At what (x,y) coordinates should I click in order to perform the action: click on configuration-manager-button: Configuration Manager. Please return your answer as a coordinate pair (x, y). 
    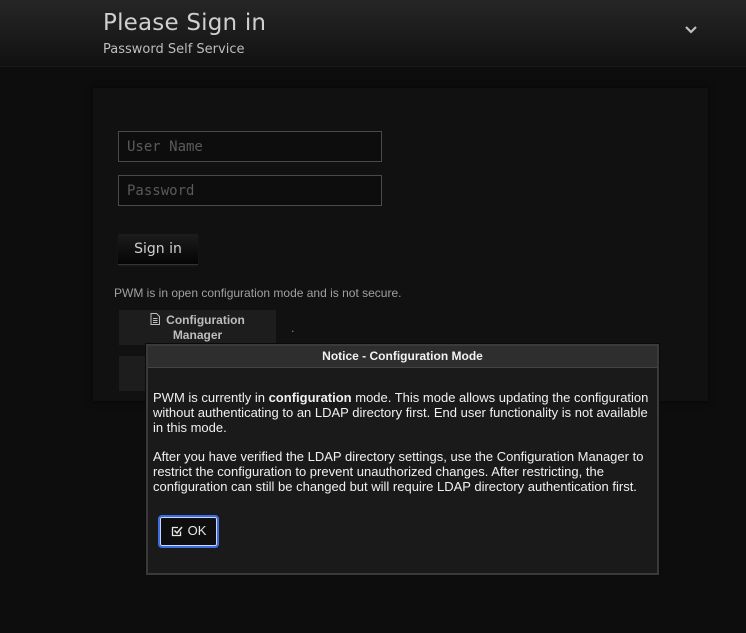
    Looking at the image, I should click on (197, 327).